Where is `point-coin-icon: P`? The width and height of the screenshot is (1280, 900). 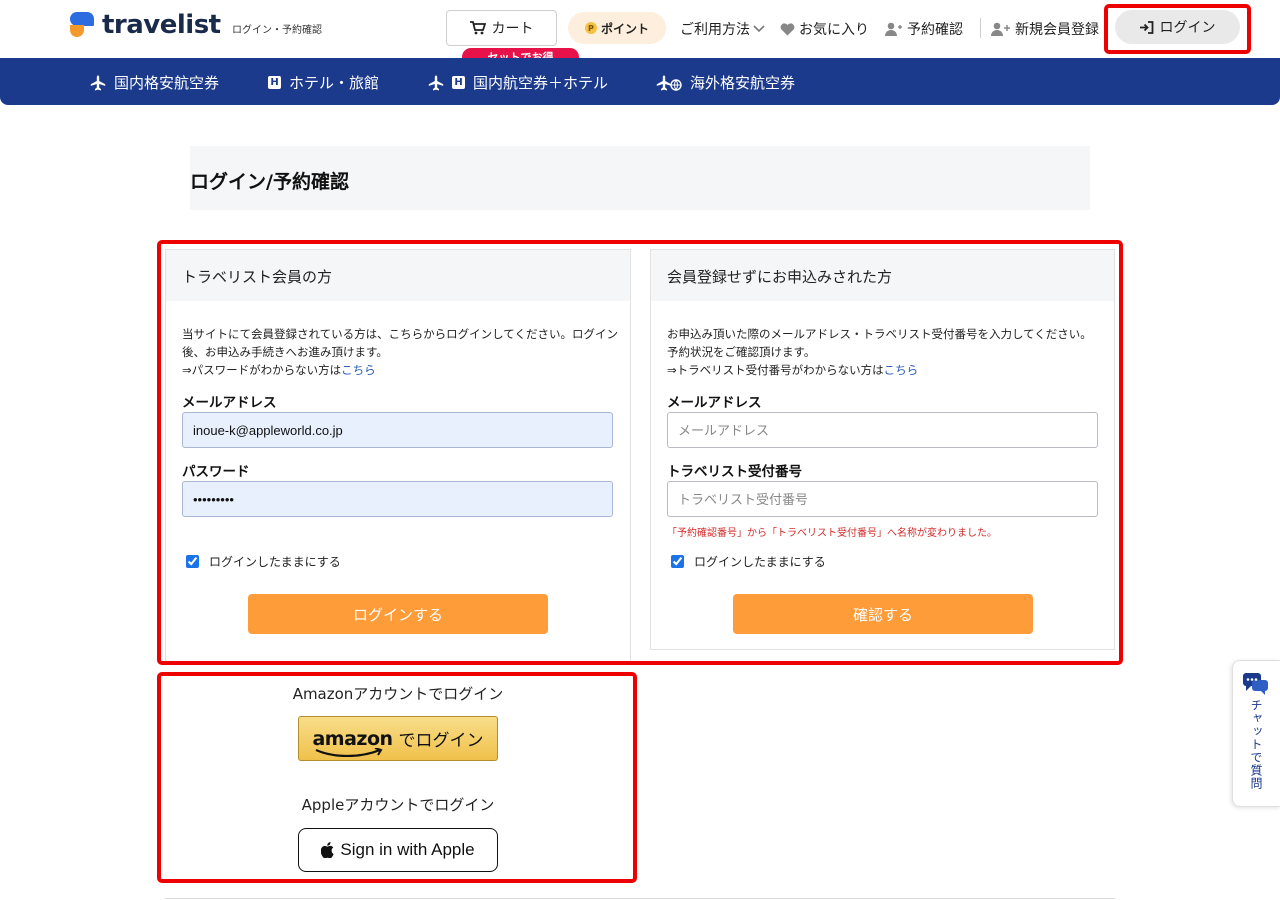 point-coin-icon: P is located at coordinates (590, 28).